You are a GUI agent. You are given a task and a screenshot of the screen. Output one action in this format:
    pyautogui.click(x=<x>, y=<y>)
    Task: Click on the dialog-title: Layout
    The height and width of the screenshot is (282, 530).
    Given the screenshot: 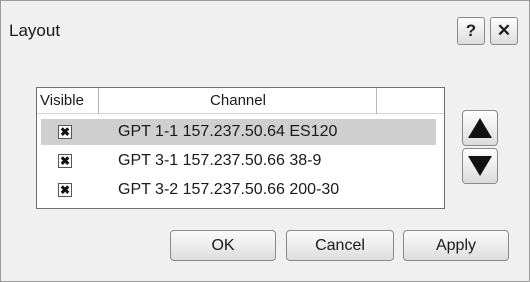 What is the action you would take?
    pyautogui.click(x=35, y=30)
    